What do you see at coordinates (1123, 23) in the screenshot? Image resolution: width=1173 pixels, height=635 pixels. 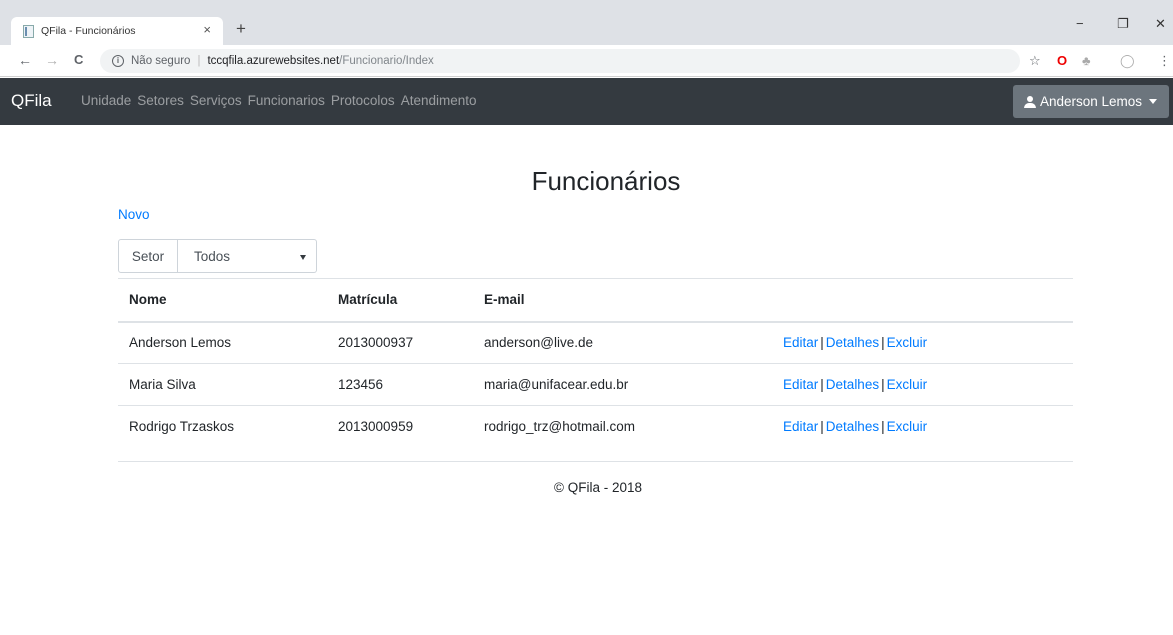 I see `restore-icon: ❐` at bounding box center [1123, 23].